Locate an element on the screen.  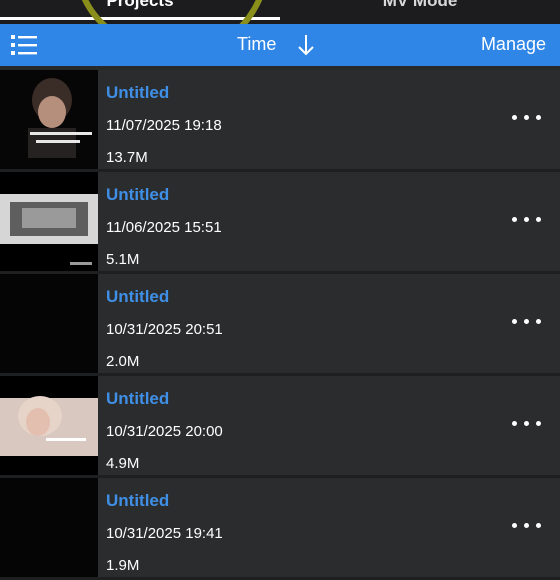
project-date: 10/31/2025 20:51 is located at coordinates (164, 329).